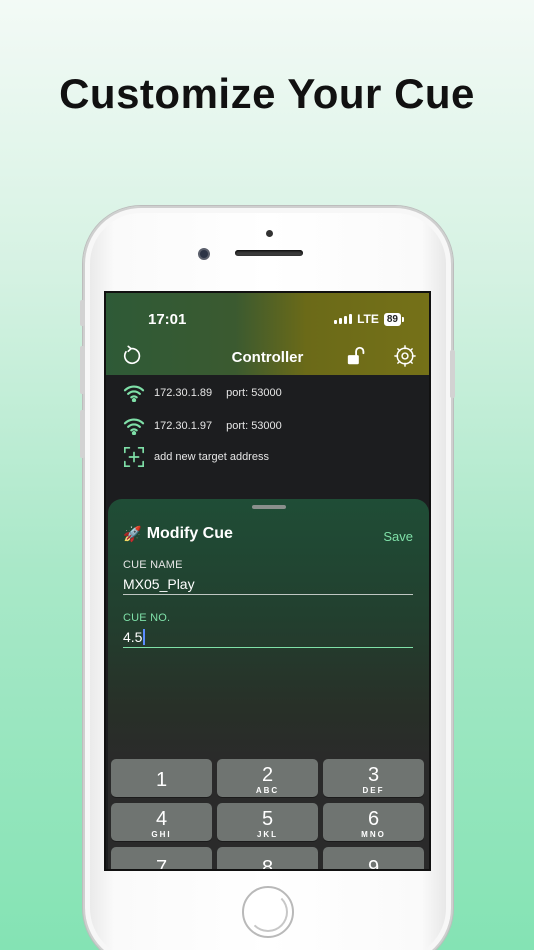 The height and width of the screenshot is (950, 534). Describe the element at coordinates (267, 822) in the screenshot. I see `key-5: 5 JKL` at that location.